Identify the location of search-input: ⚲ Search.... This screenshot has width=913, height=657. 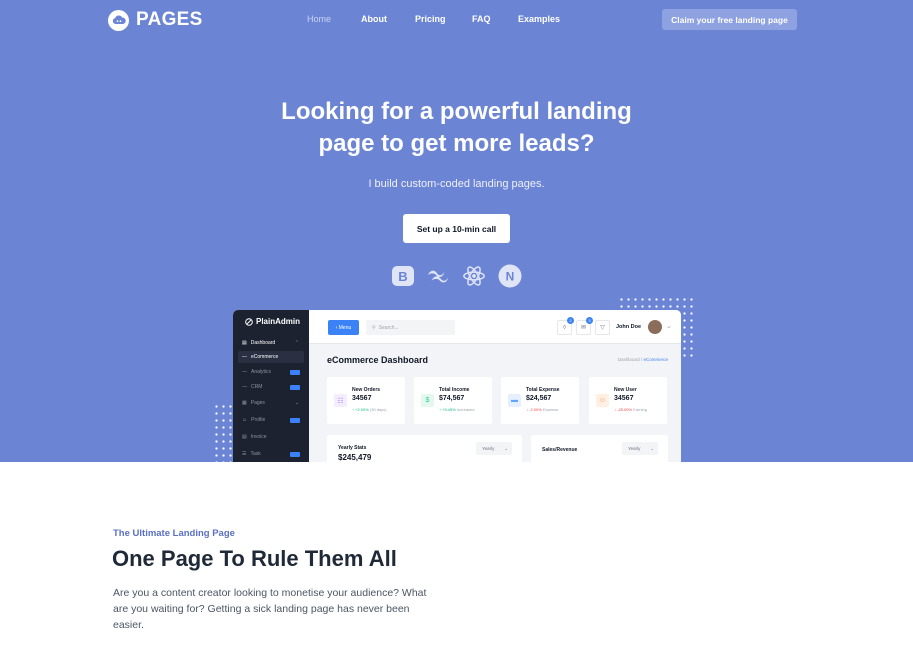
(410, 327).